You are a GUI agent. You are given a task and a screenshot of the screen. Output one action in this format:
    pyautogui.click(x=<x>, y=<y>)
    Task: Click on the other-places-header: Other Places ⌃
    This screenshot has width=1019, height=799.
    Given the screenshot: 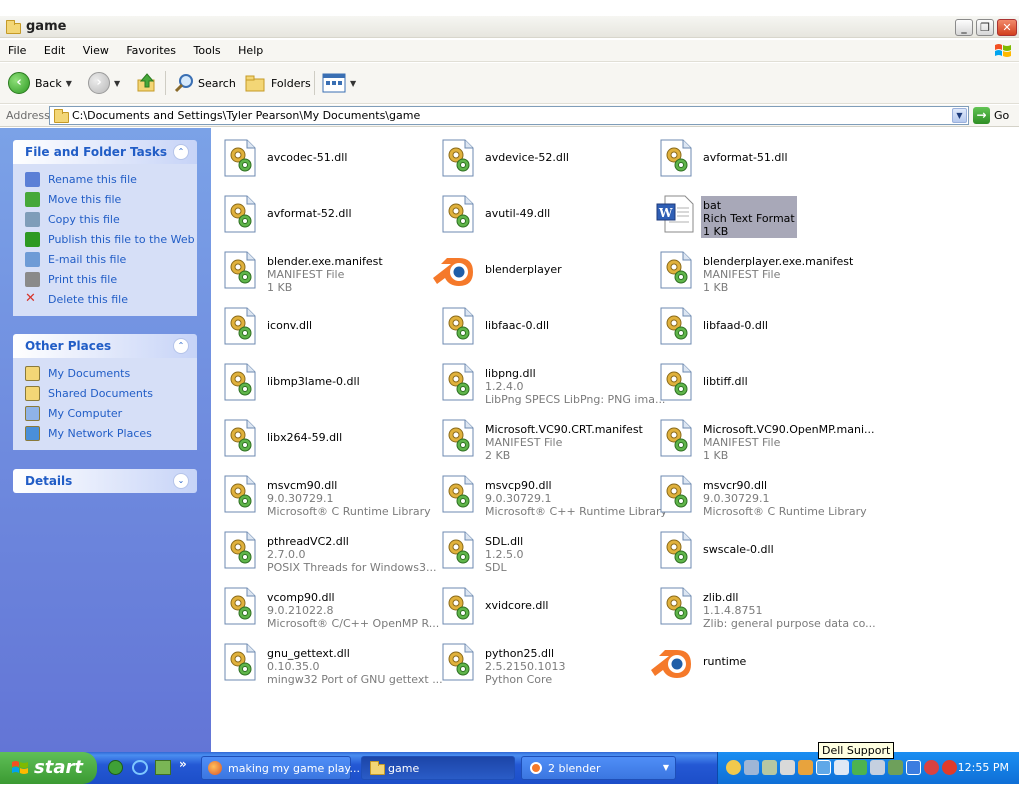 What is the action you would take?
    pyautogui.click(x=105, y=346)
    